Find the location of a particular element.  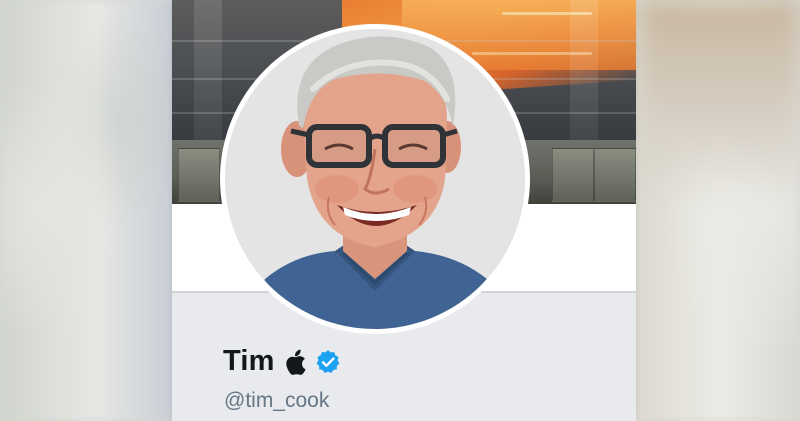

profile-name-row: Tim is located at coordinates (282, 361).